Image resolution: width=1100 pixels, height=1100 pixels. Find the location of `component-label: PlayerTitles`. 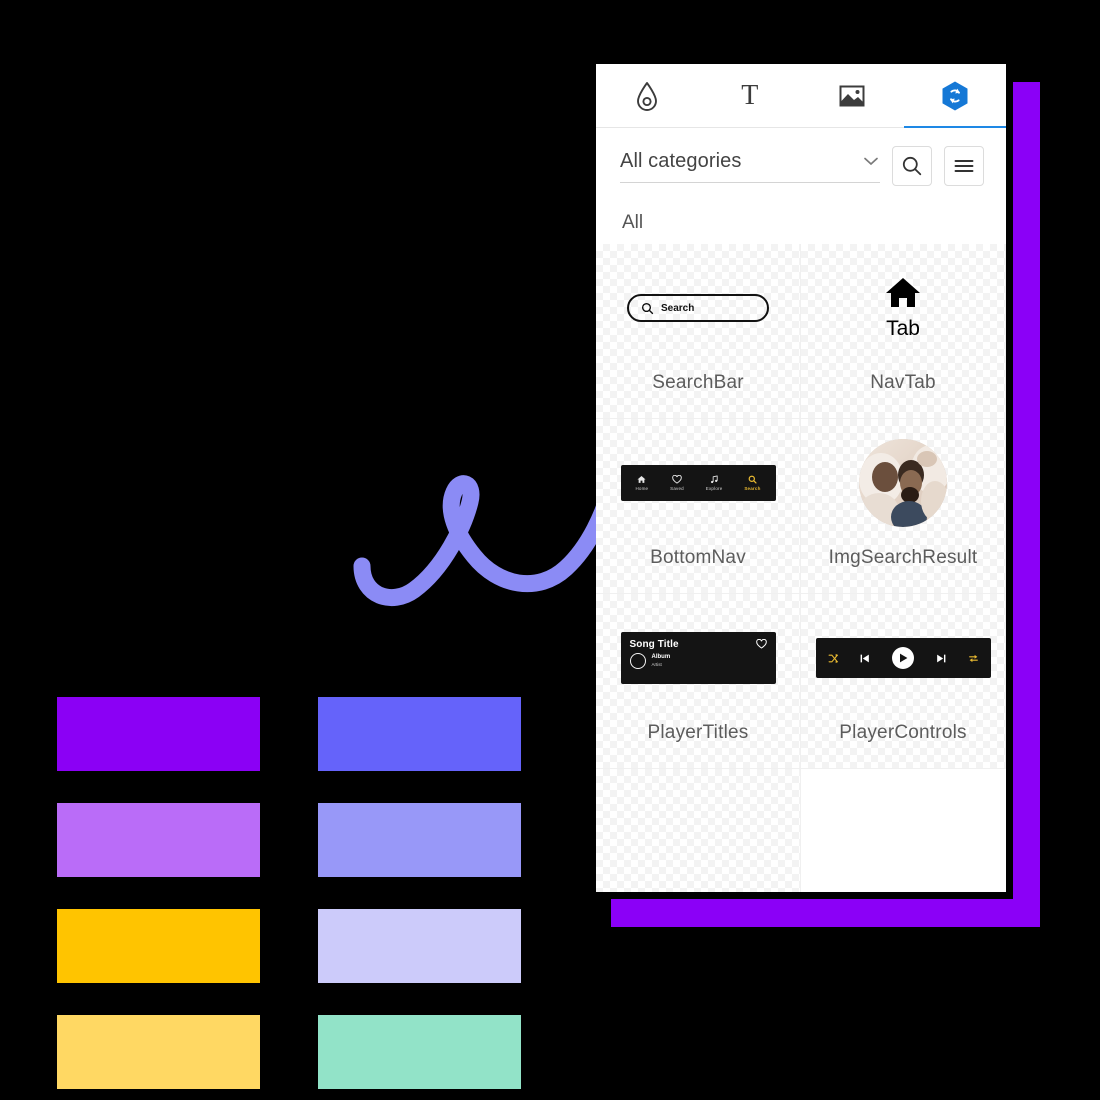

component-label: PlayerTitles is located at coordinates (698, 732).